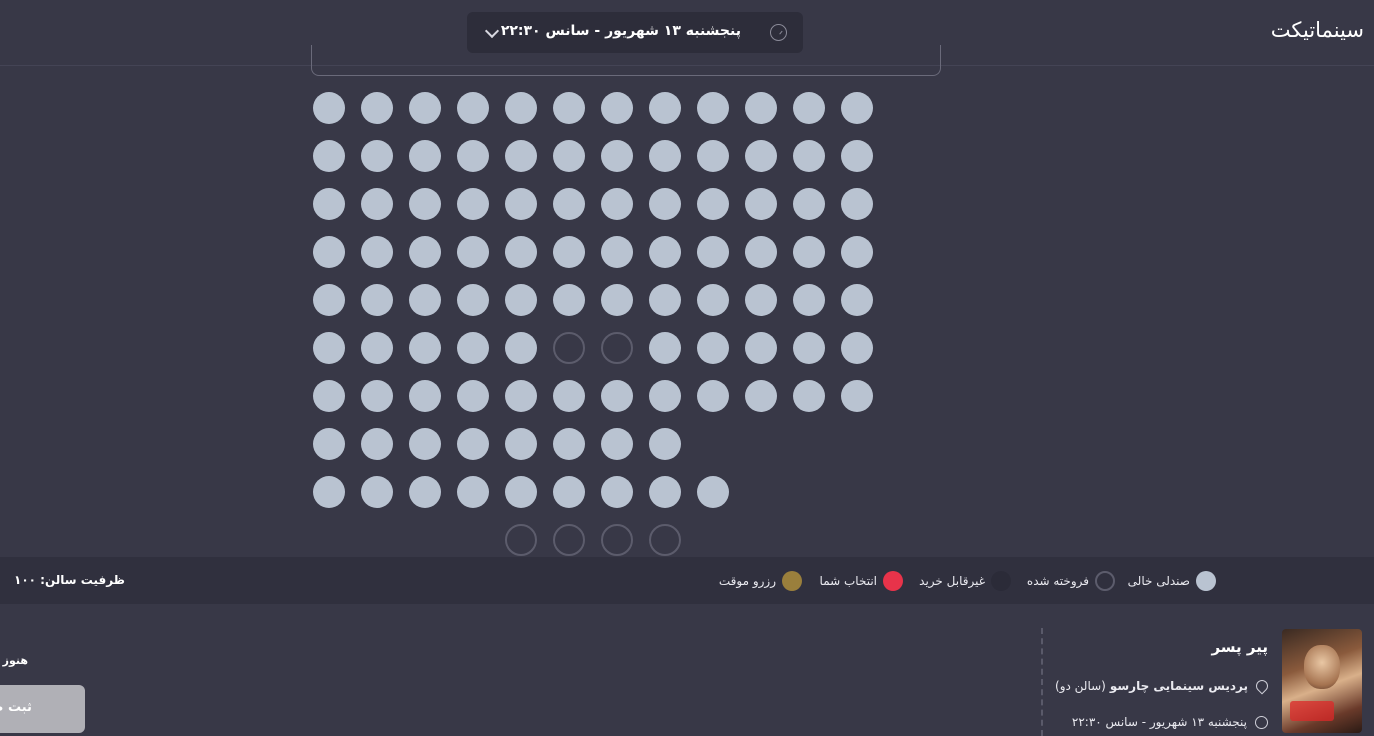 The width and height of the screenshot is (1374, 736). I want to click on site-logo: سینماتیکت, so click(1318, 30).